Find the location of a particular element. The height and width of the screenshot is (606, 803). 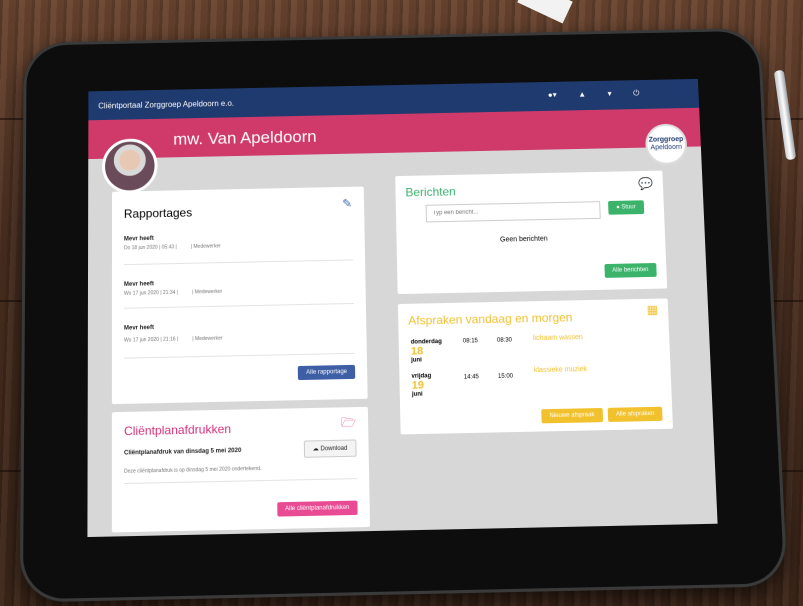

empty-messages-text: Geen berichten is located at coordinates (523, 239).